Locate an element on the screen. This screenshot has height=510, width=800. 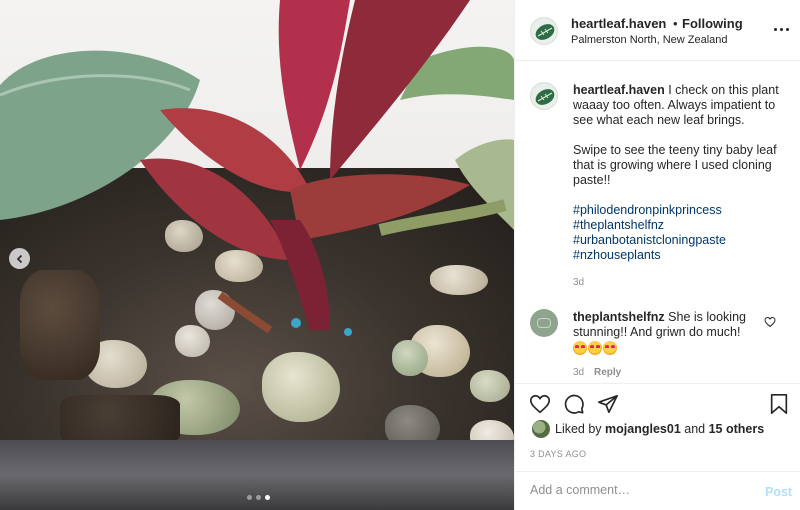
add-comment-bar: Post is located at coordinates (657, 490).